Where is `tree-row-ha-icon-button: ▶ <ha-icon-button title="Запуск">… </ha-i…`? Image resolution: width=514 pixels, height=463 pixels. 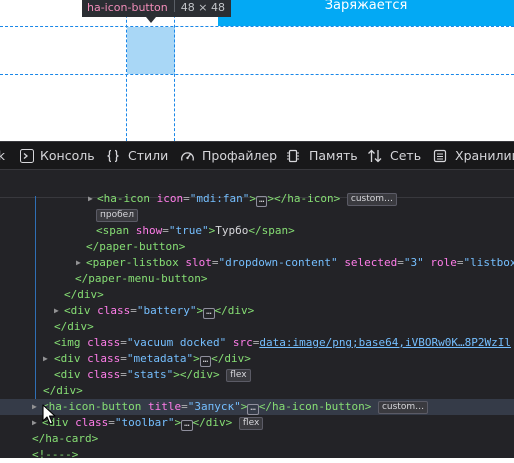 tree-row-ha-icon-button: ▶ <ha-icon-button title="Запуск">… </ha-i… is located at coordinates (257, 407).